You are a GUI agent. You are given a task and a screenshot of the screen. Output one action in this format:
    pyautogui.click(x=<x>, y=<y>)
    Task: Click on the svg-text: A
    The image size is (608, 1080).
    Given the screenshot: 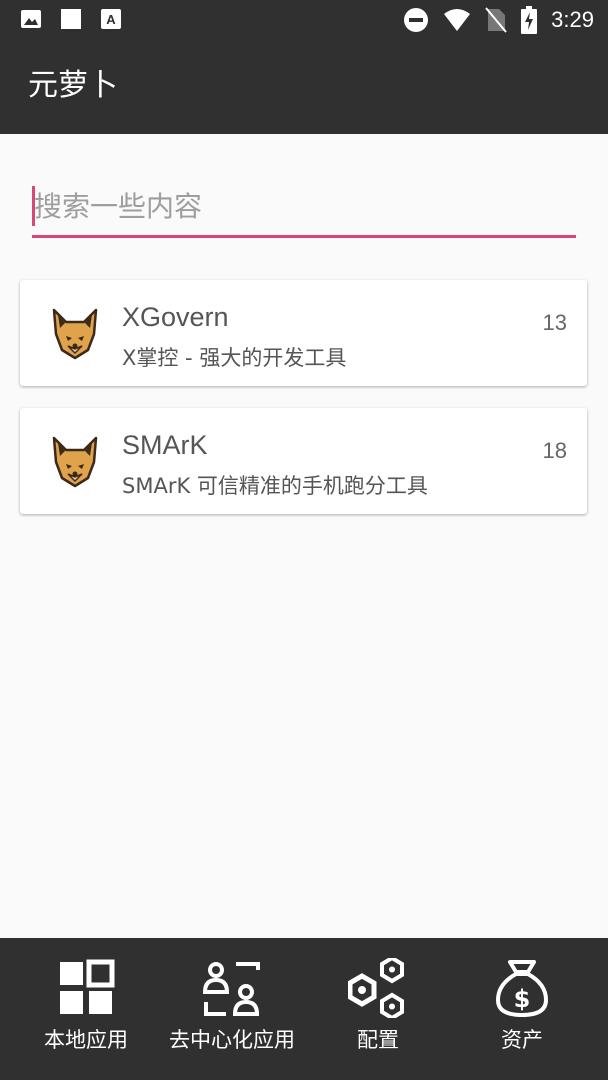 What is the action you would take?
    pyautogui.click(x=111, y=19)
    